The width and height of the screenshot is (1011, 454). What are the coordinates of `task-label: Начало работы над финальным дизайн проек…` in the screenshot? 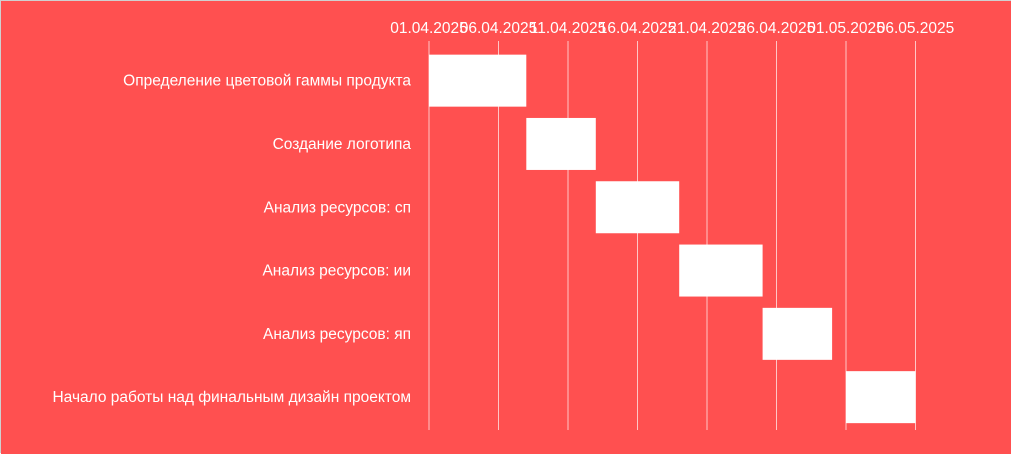 It's located at (231, 397).